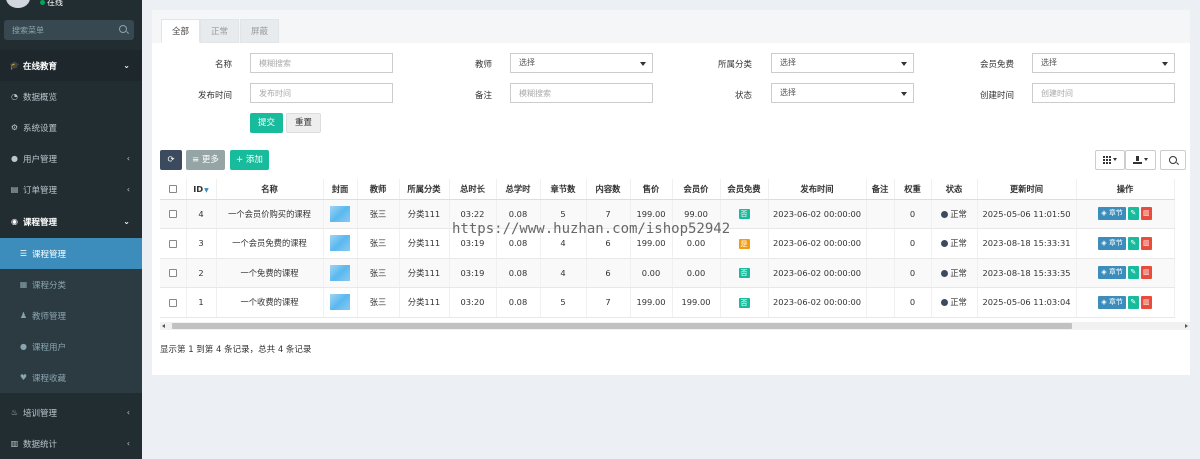  Describe the element at coordinates (1103, 93) in the screenshot. I see `filter-create-time-input` at that location.